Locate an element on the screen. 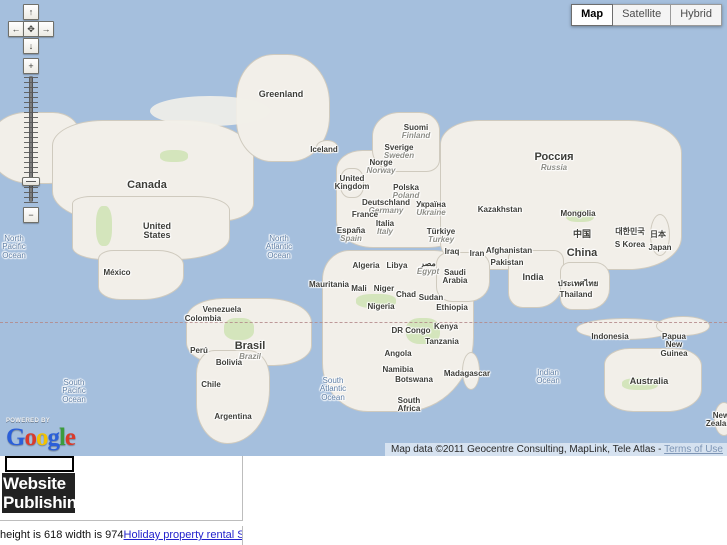  google-logo: POWERED BY Google is located at coordinates (41, 434).